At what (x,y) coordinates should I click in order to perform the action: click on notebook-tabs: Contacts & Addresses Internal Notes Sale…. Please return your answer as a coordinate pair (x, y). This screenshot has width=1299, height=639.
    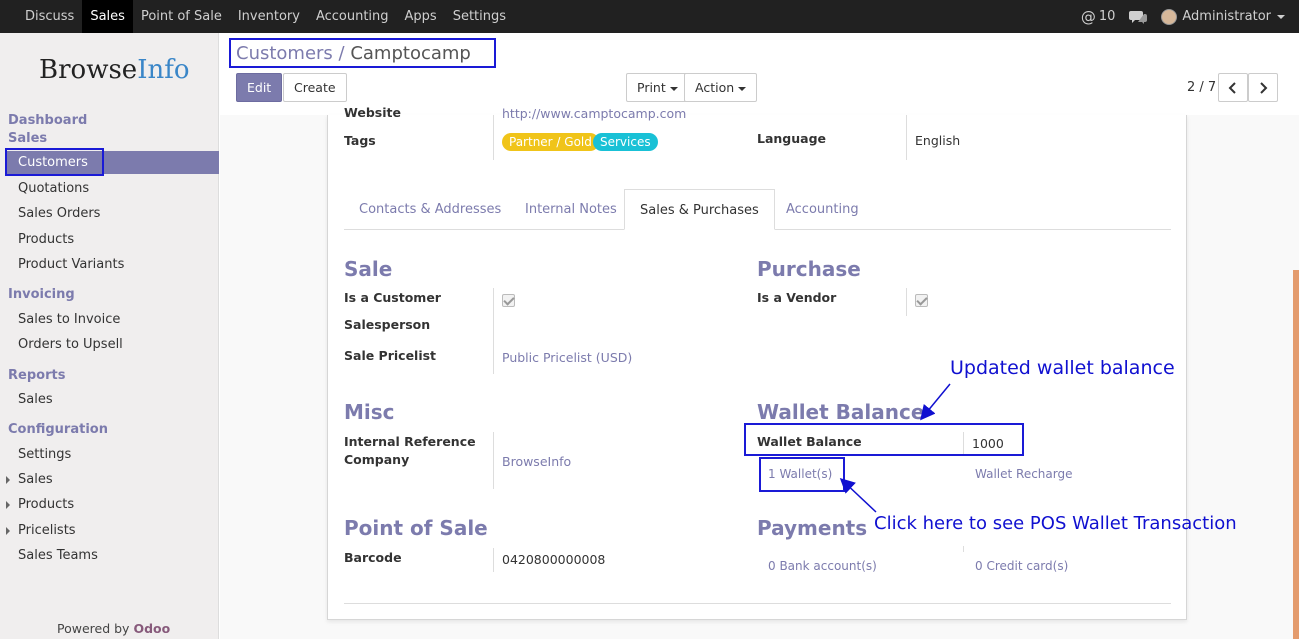
    Looking at the image, I should click on (757, 209).